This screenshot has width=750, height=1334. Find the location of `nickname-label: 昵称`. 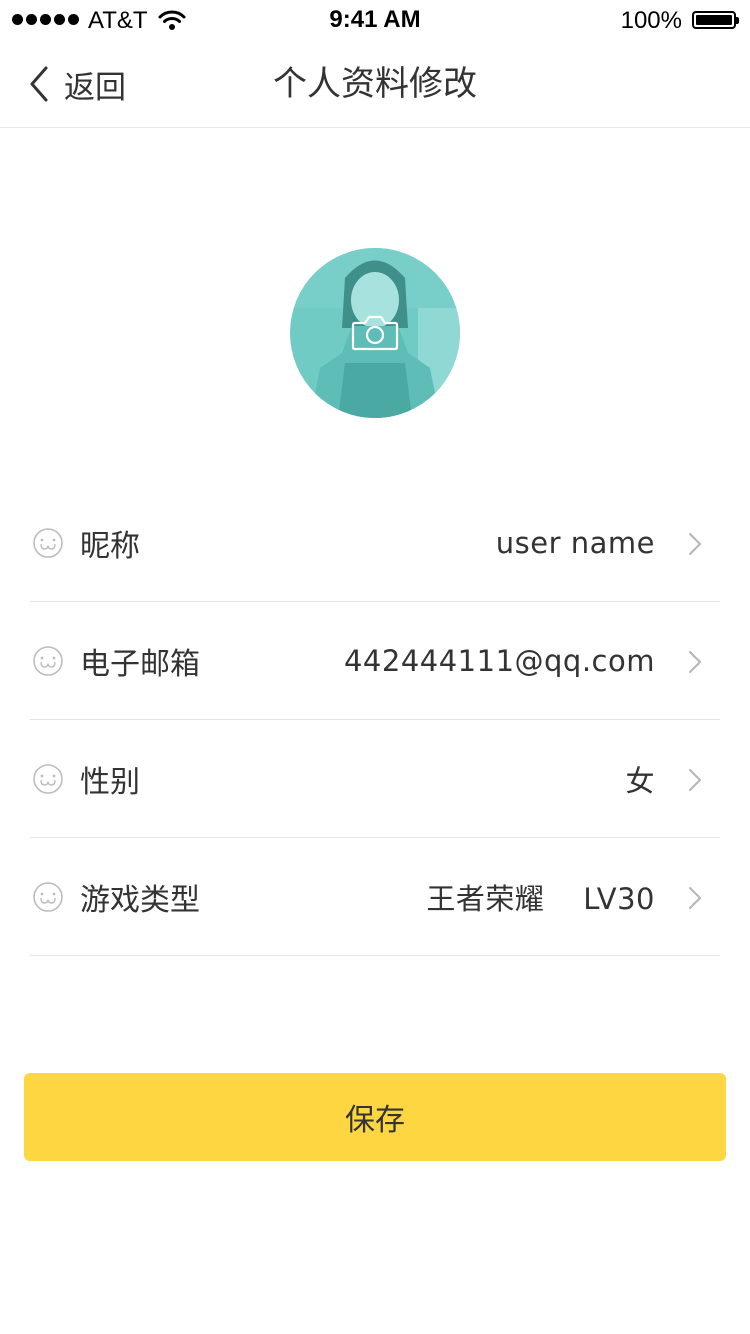

nickname-label: 昵称 is located at coordinates (110, 546).